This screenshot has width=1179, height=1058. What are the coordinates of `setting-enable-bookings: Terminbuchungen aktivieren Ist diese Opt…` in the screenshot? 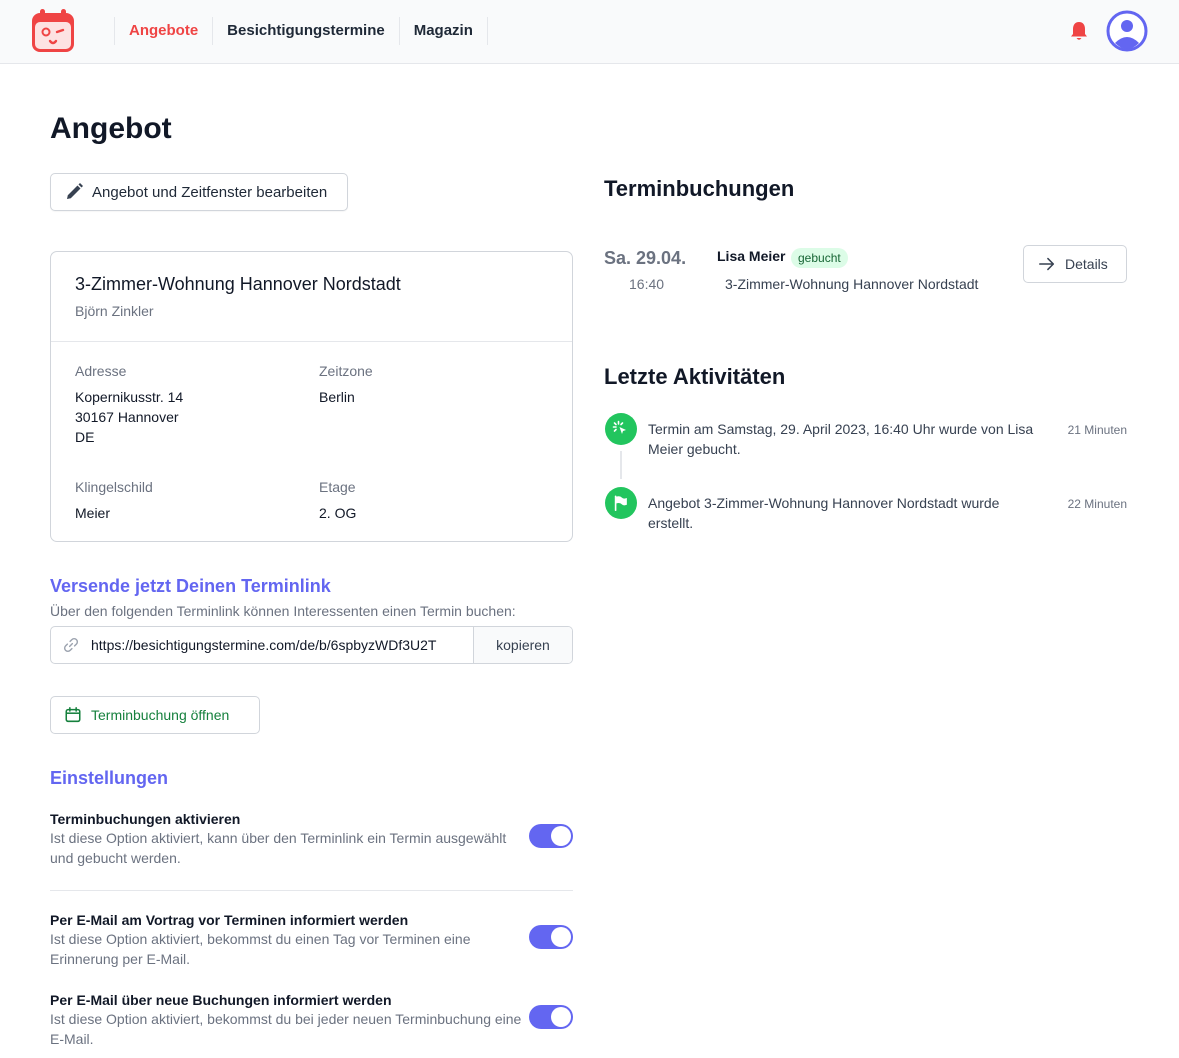 It's located at (311, 839).